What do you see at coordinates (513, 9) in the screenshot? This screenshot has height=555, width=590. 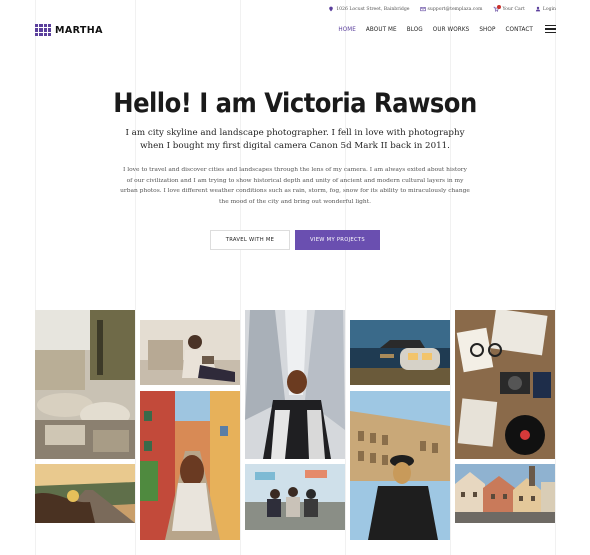 I see `cart-text: Your Cart` at bounding box center [513, 9].